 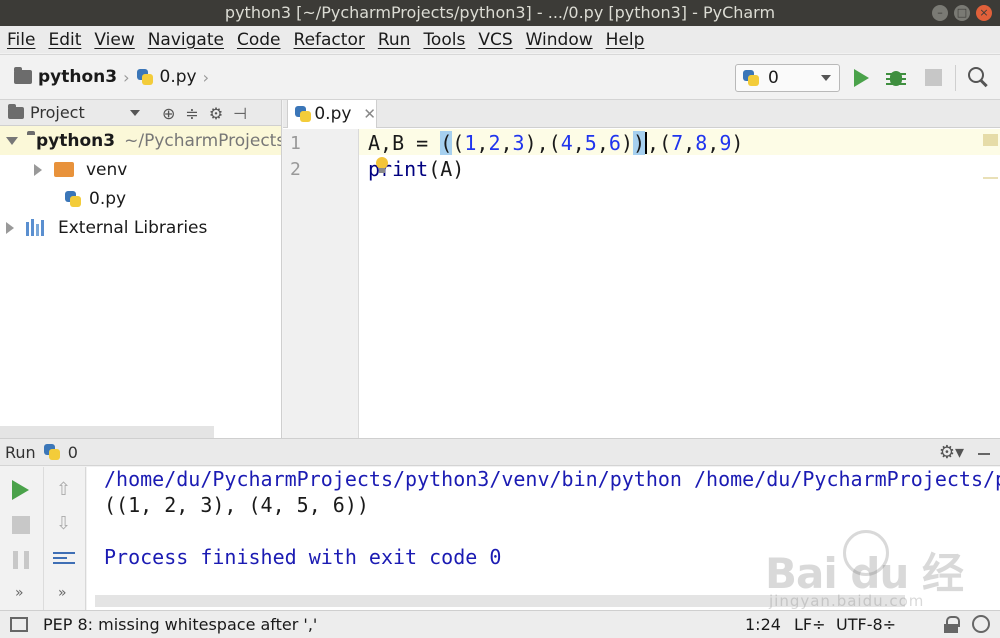 I want to click on rerun-icon, so click(x=20, y=490).